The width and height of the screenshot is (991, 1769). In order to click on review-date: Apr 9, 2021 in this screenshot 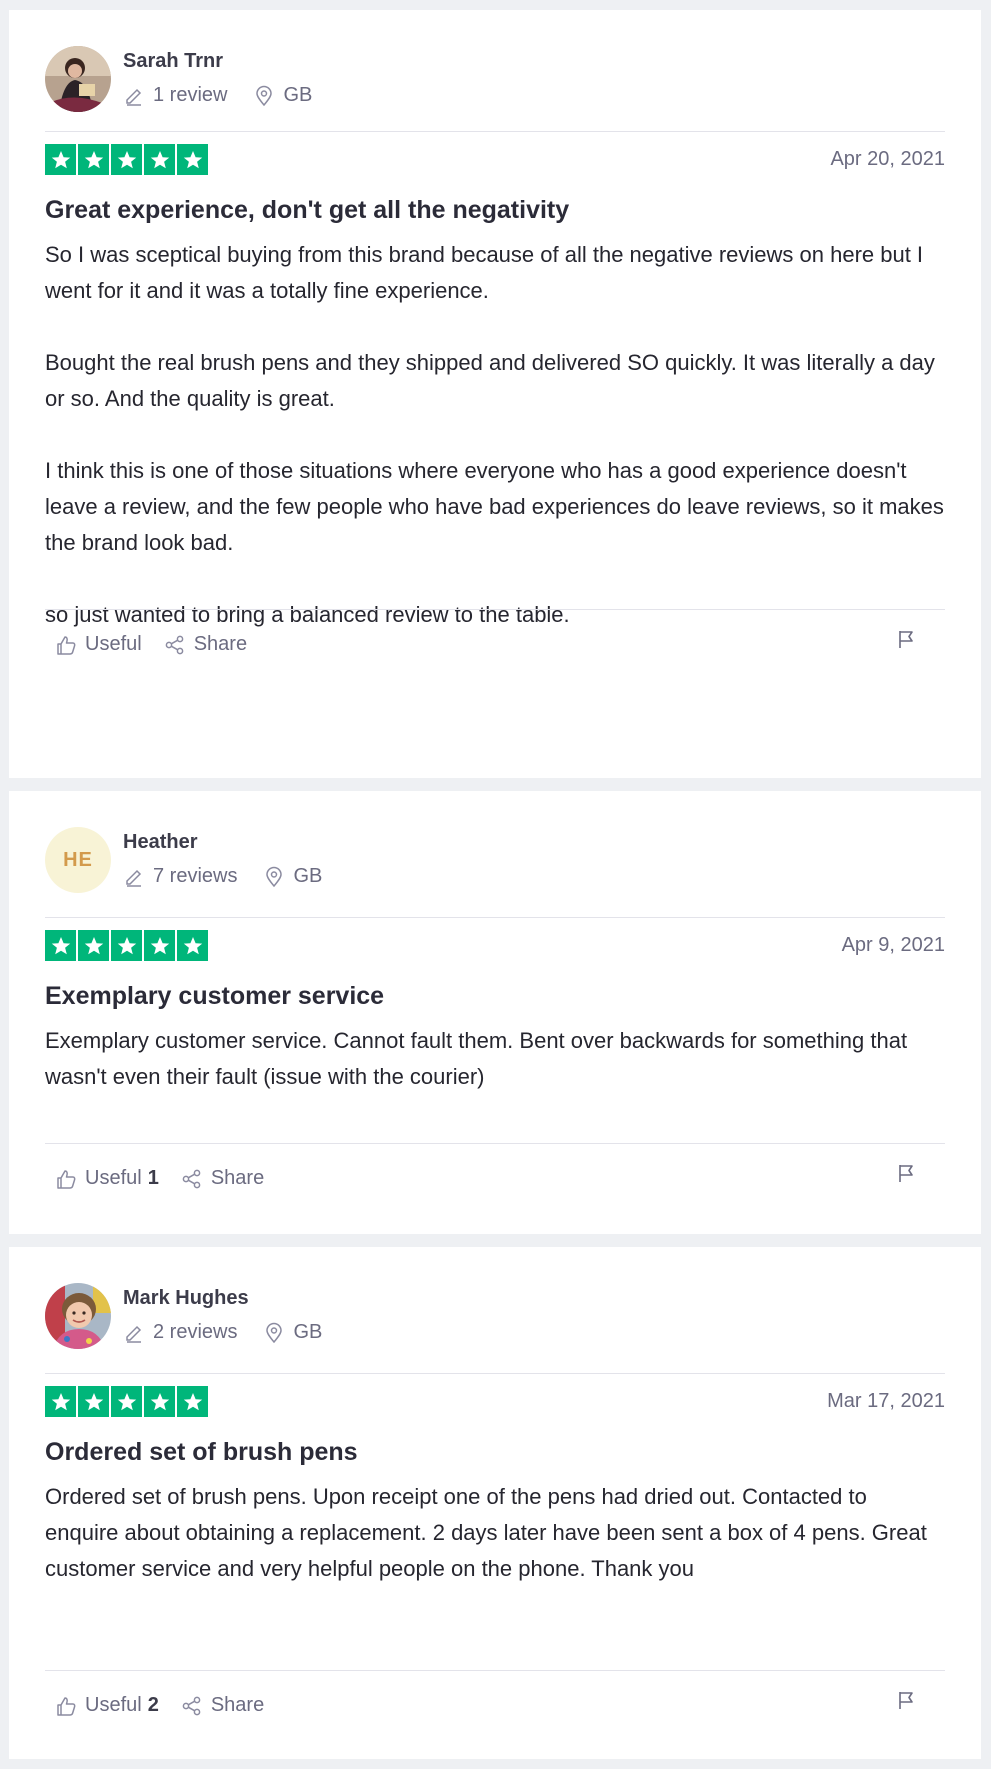, I will do `click(893, 945)`.